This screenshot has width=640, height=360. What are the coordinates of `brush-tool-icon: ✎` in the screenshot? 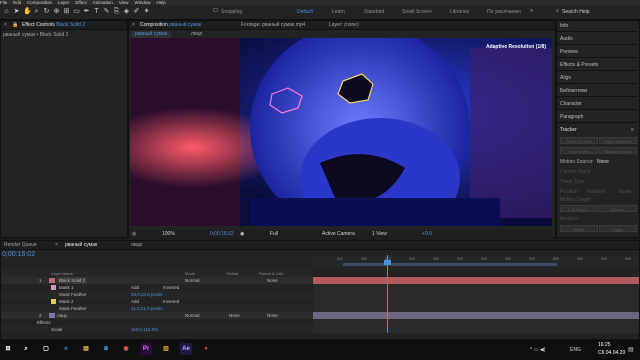 It's located at (106, 11).